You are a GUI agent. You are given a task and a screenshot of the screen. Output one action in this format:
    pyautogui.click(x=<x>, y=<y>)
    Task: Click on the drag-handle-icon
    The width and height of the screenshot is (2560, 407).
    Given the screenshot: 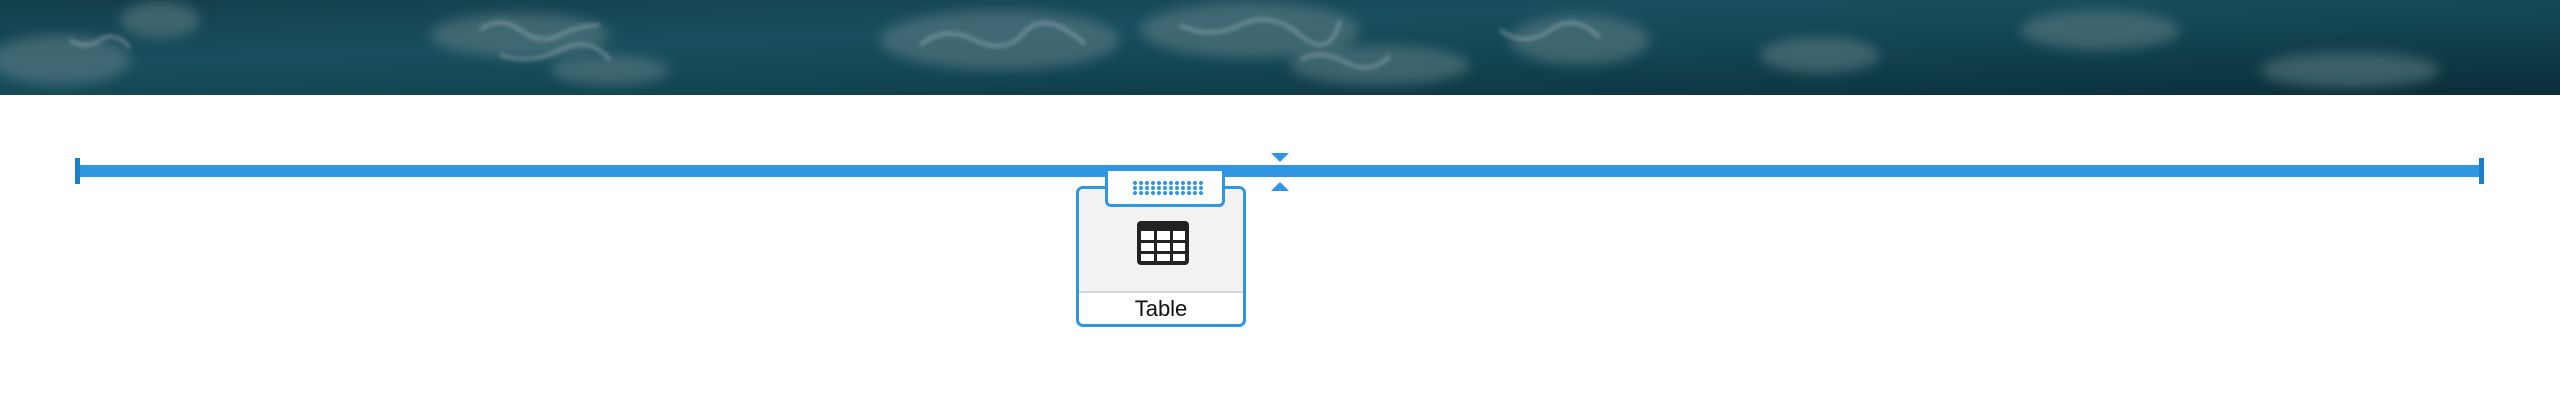 What is the action you would take?
    pyautogui.click(x=1168, y=188)
    